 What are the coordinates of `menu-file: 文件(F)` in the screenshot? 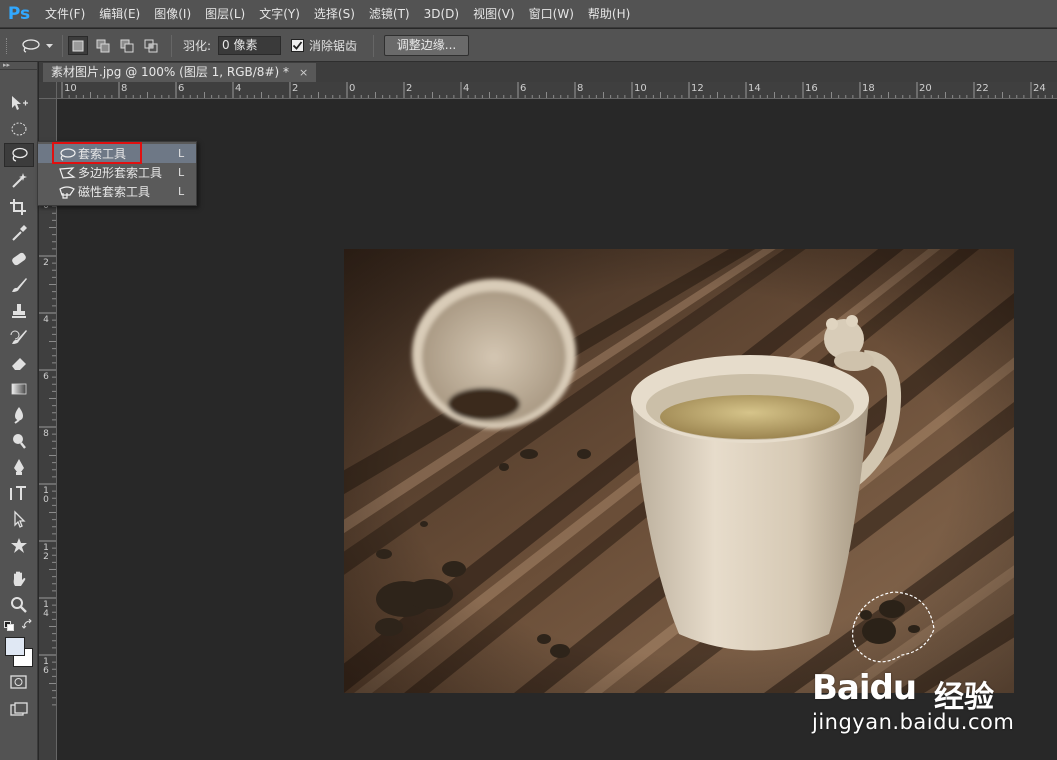 It's located at (65, 14).